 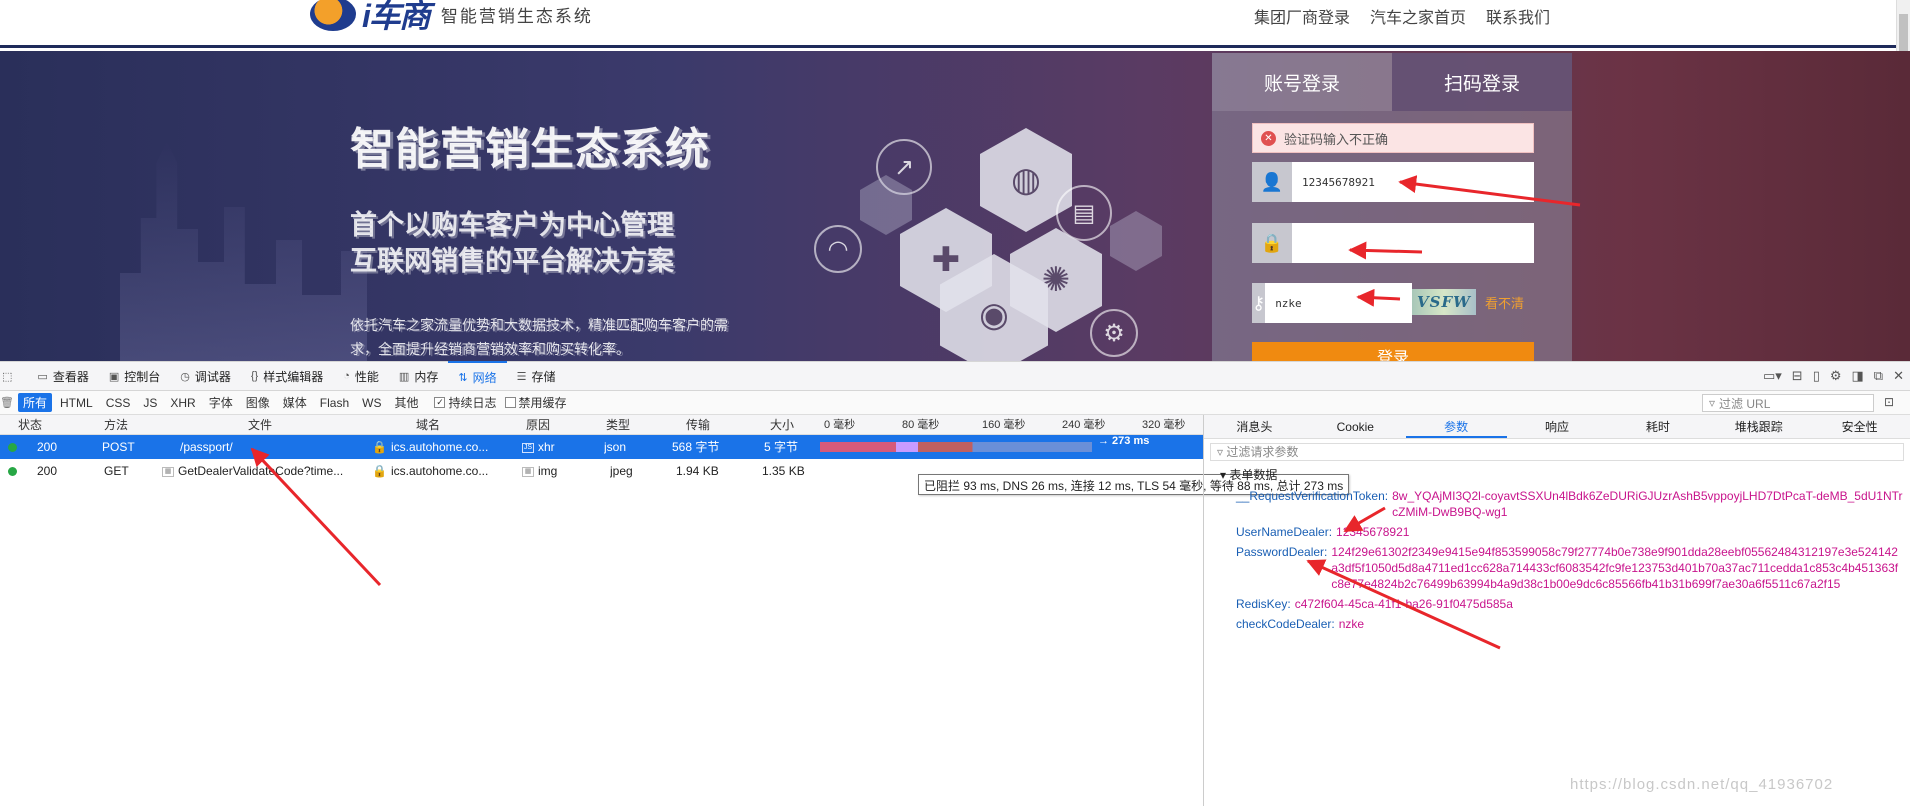 I want to click on devtools-window-controls: ▭▾ ⊟ ▯ ⚙ ◨ ⧉ ✕, so click(x=1833, y=376).